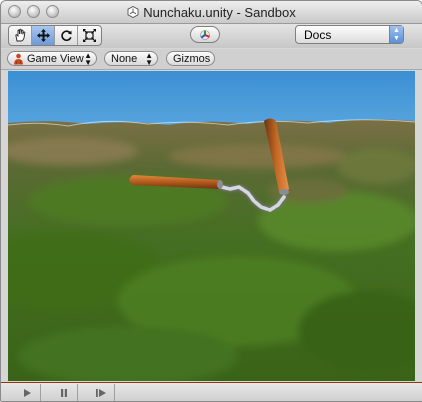  I want to click on rotate-tool-icon, so click(66, 36).